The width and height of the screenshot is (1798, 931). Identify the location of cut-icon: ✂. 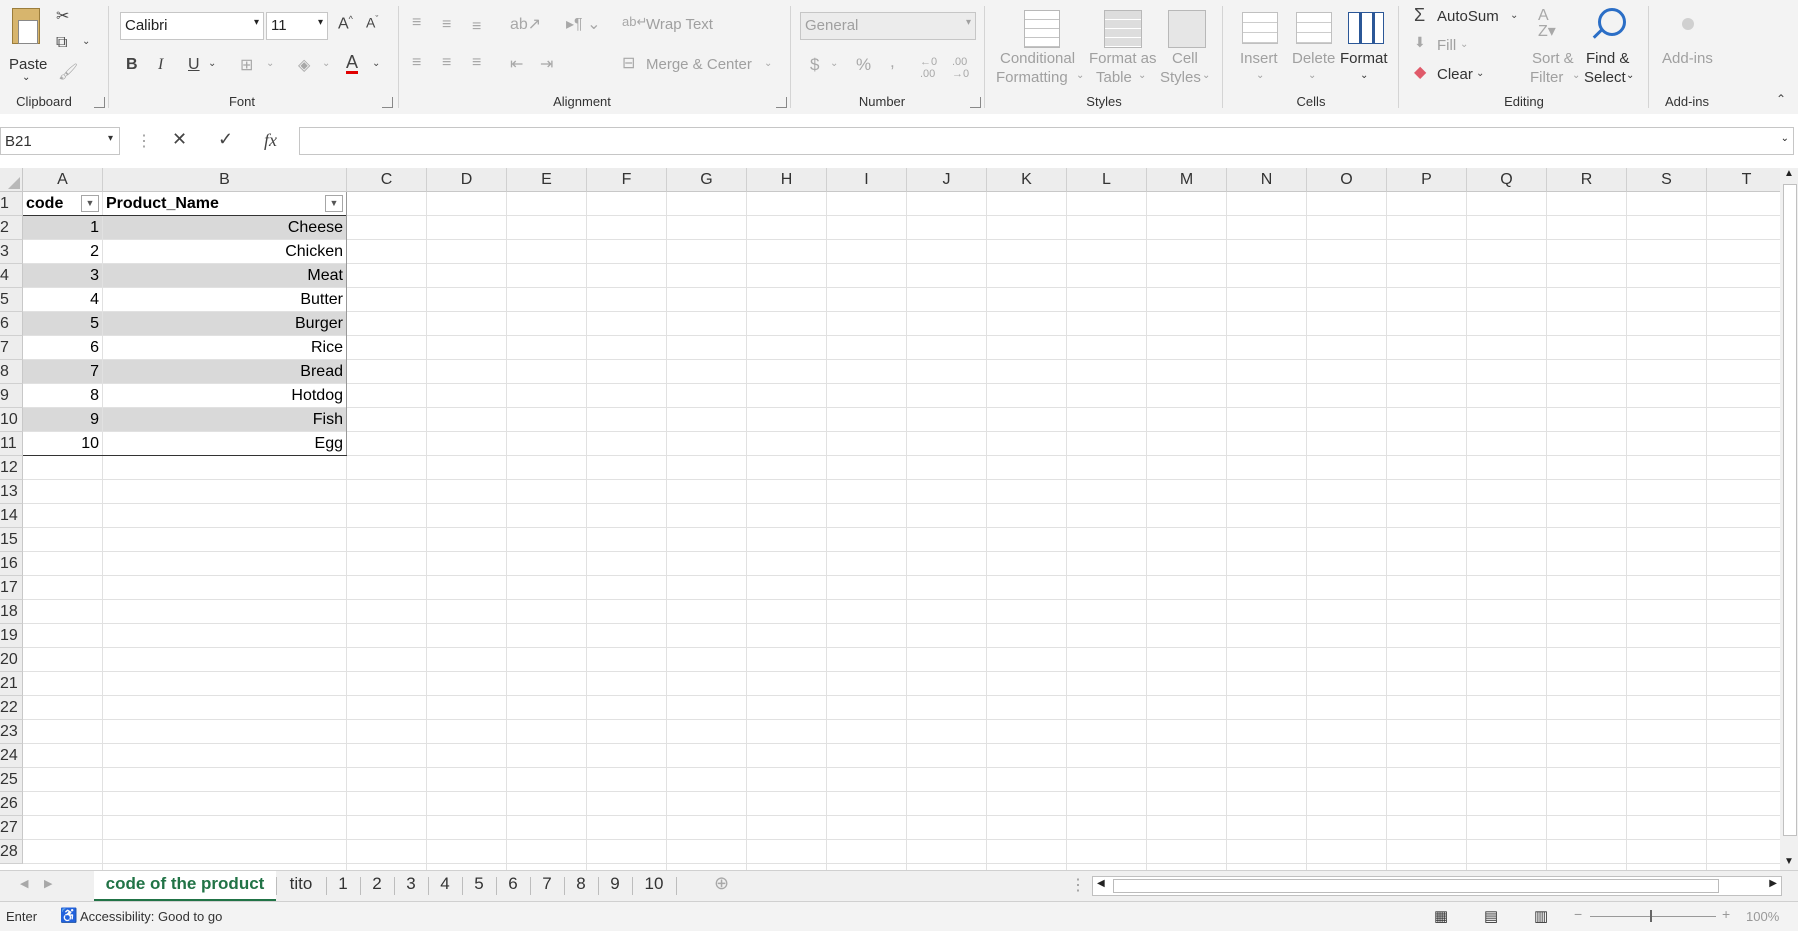
(62, 16).